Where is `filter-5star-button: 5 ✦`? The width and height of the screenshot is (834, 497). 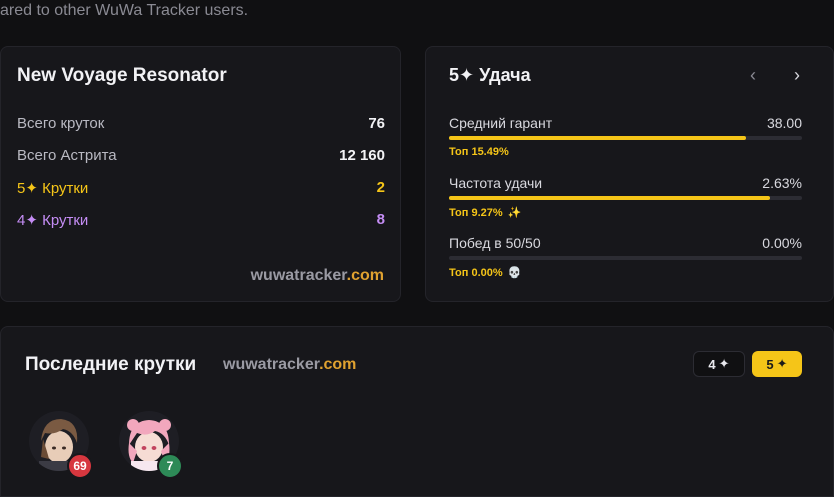
filter-5star-button: 5 ✦ is located at coordinates (777, 364).